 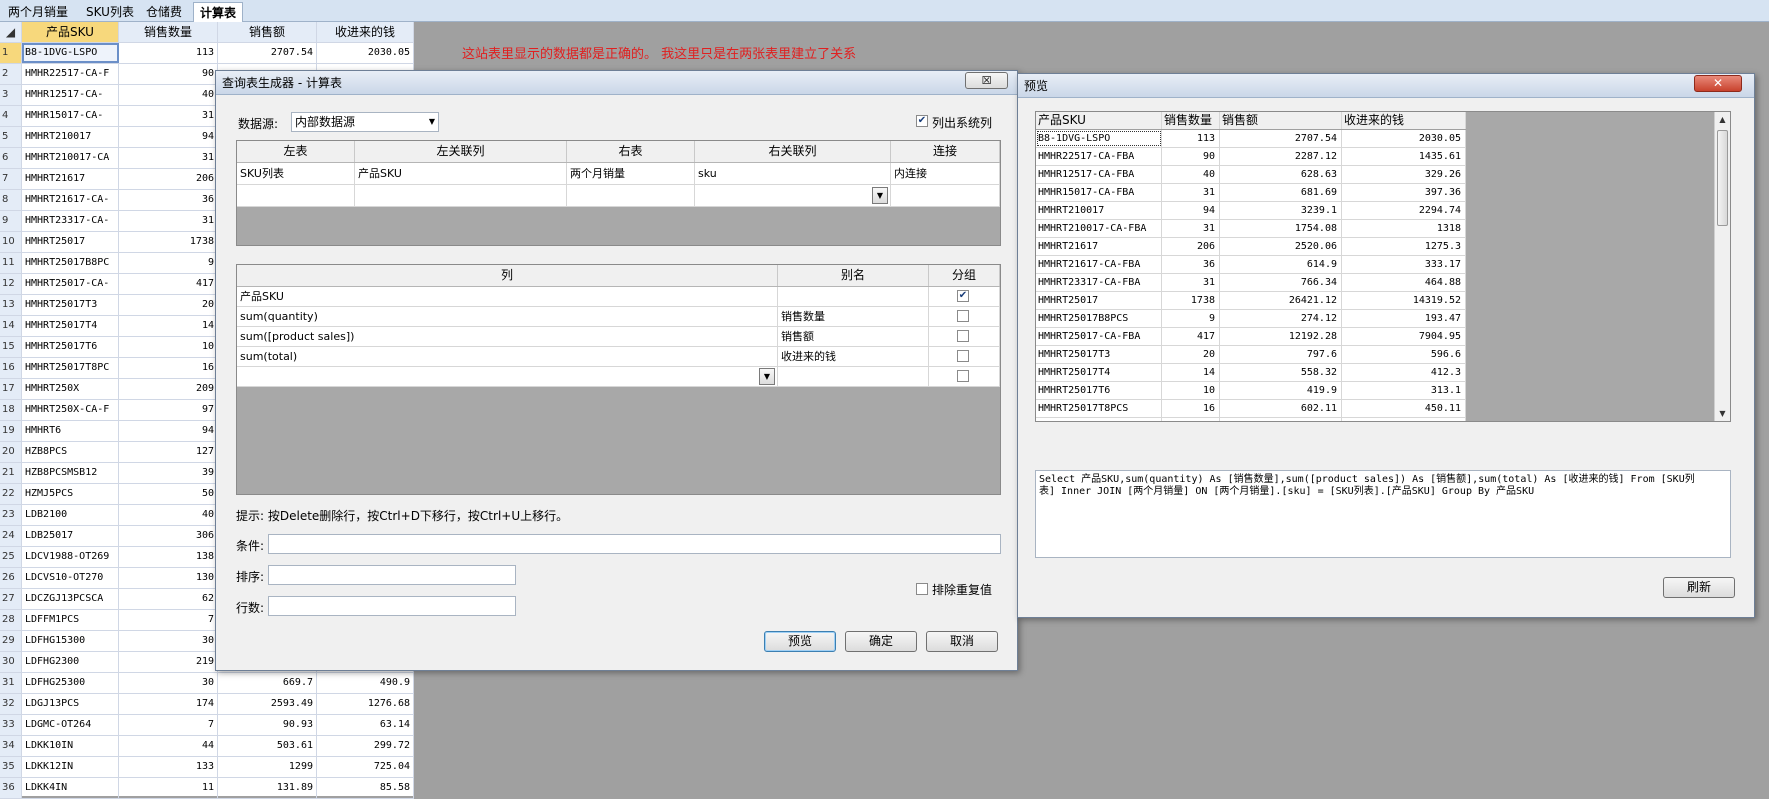 I want to click on row-number: 20, so click(x=11, y=452).